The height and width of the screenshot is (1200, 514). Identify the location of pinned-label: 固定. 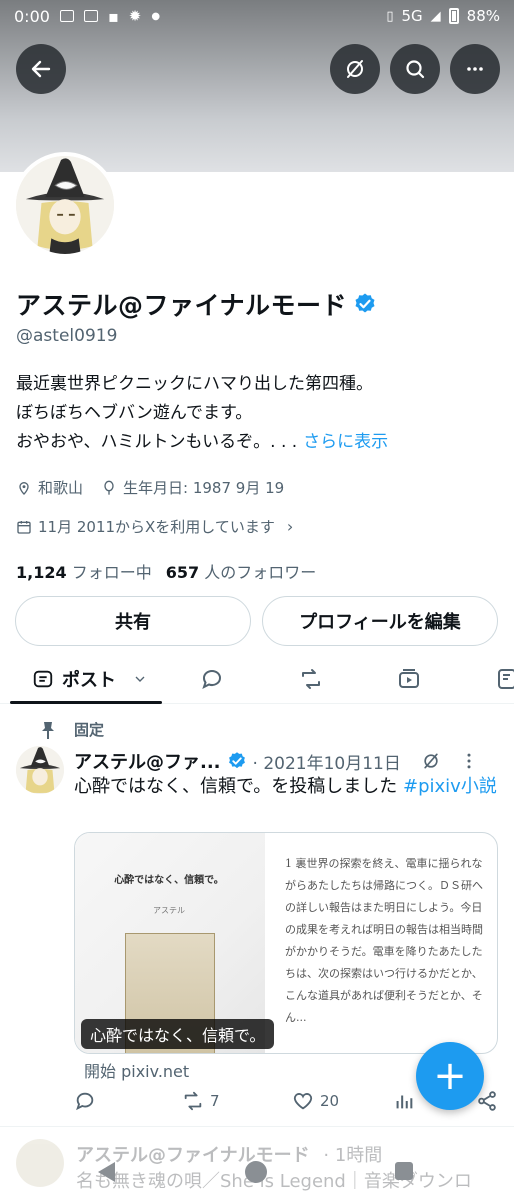
(89, 730).